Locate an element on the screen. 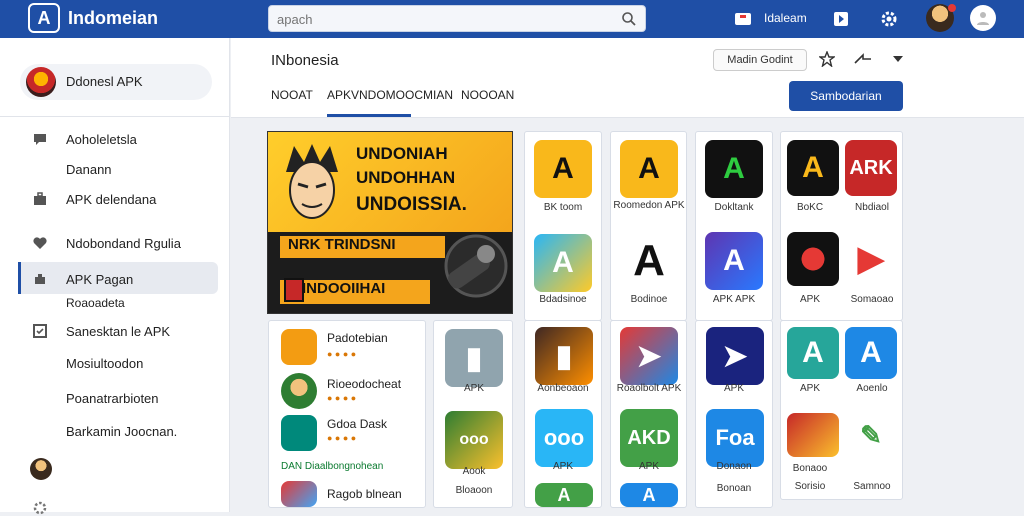  divider is located at coordinates (115, 116).